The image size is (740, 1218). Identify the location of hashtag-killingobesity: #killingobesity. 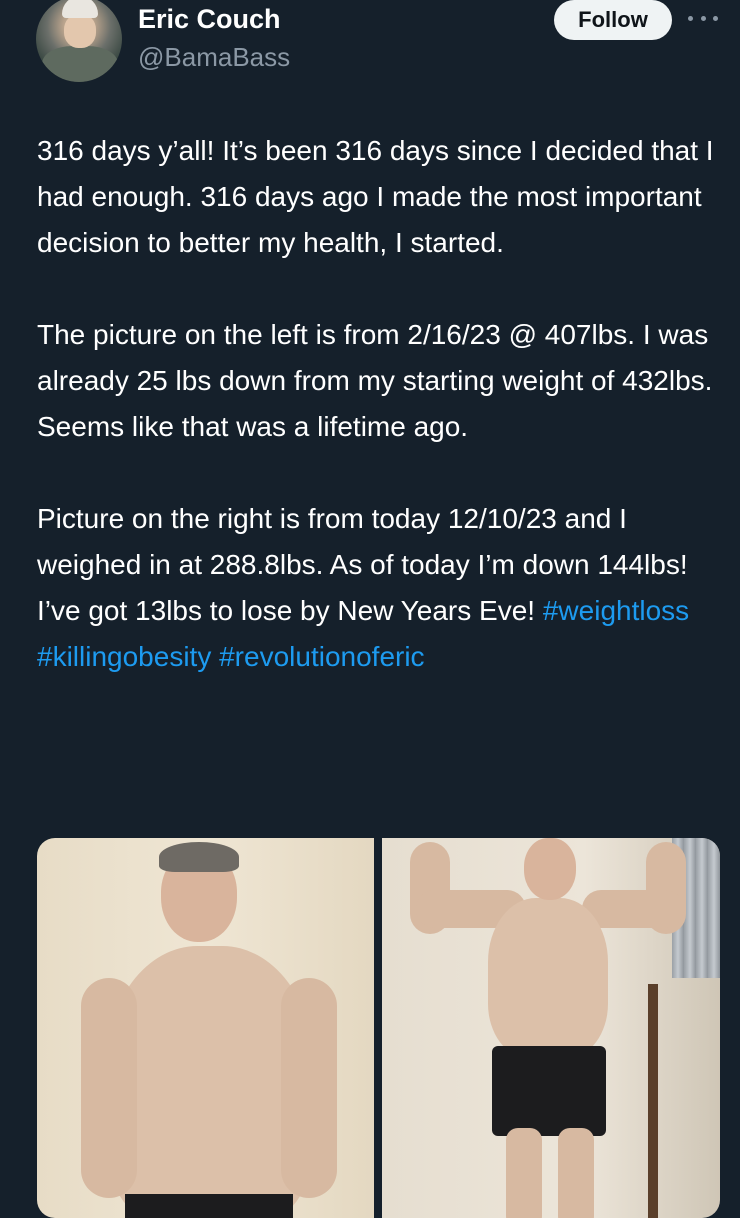
(124, 656).